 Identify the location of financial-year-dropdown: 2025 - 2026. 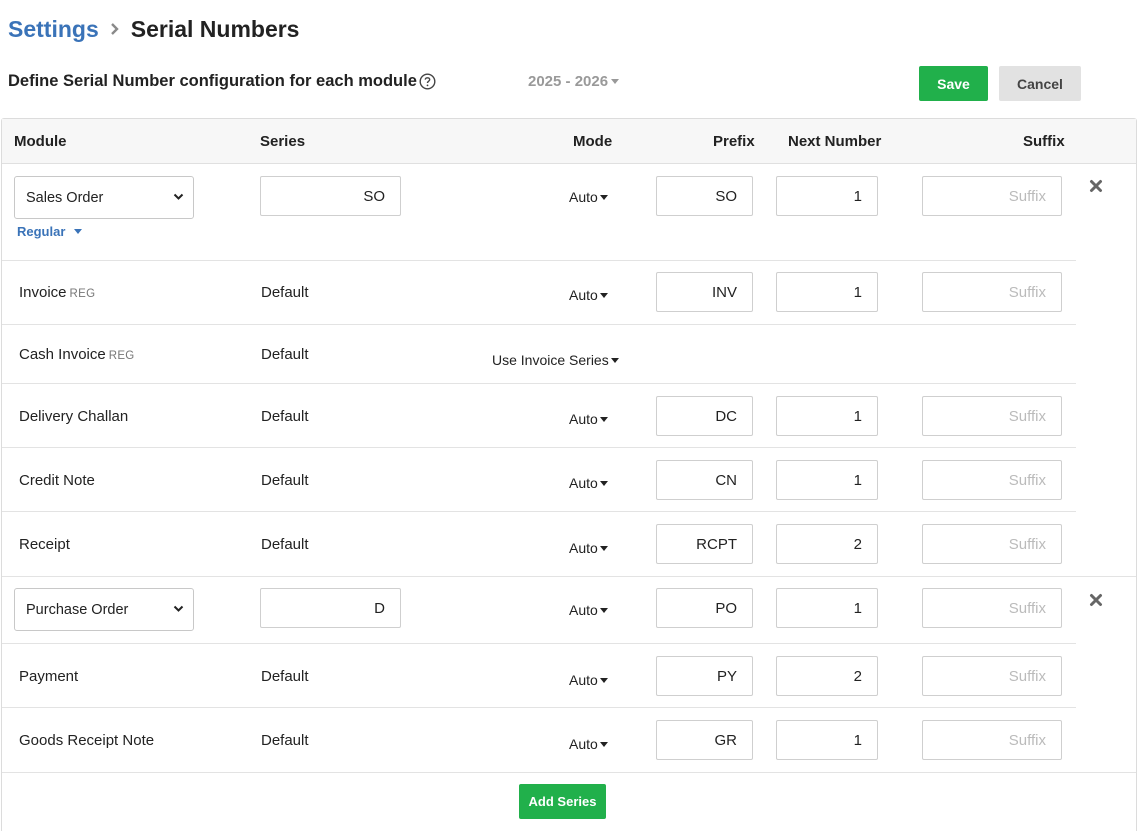
(574, 81).